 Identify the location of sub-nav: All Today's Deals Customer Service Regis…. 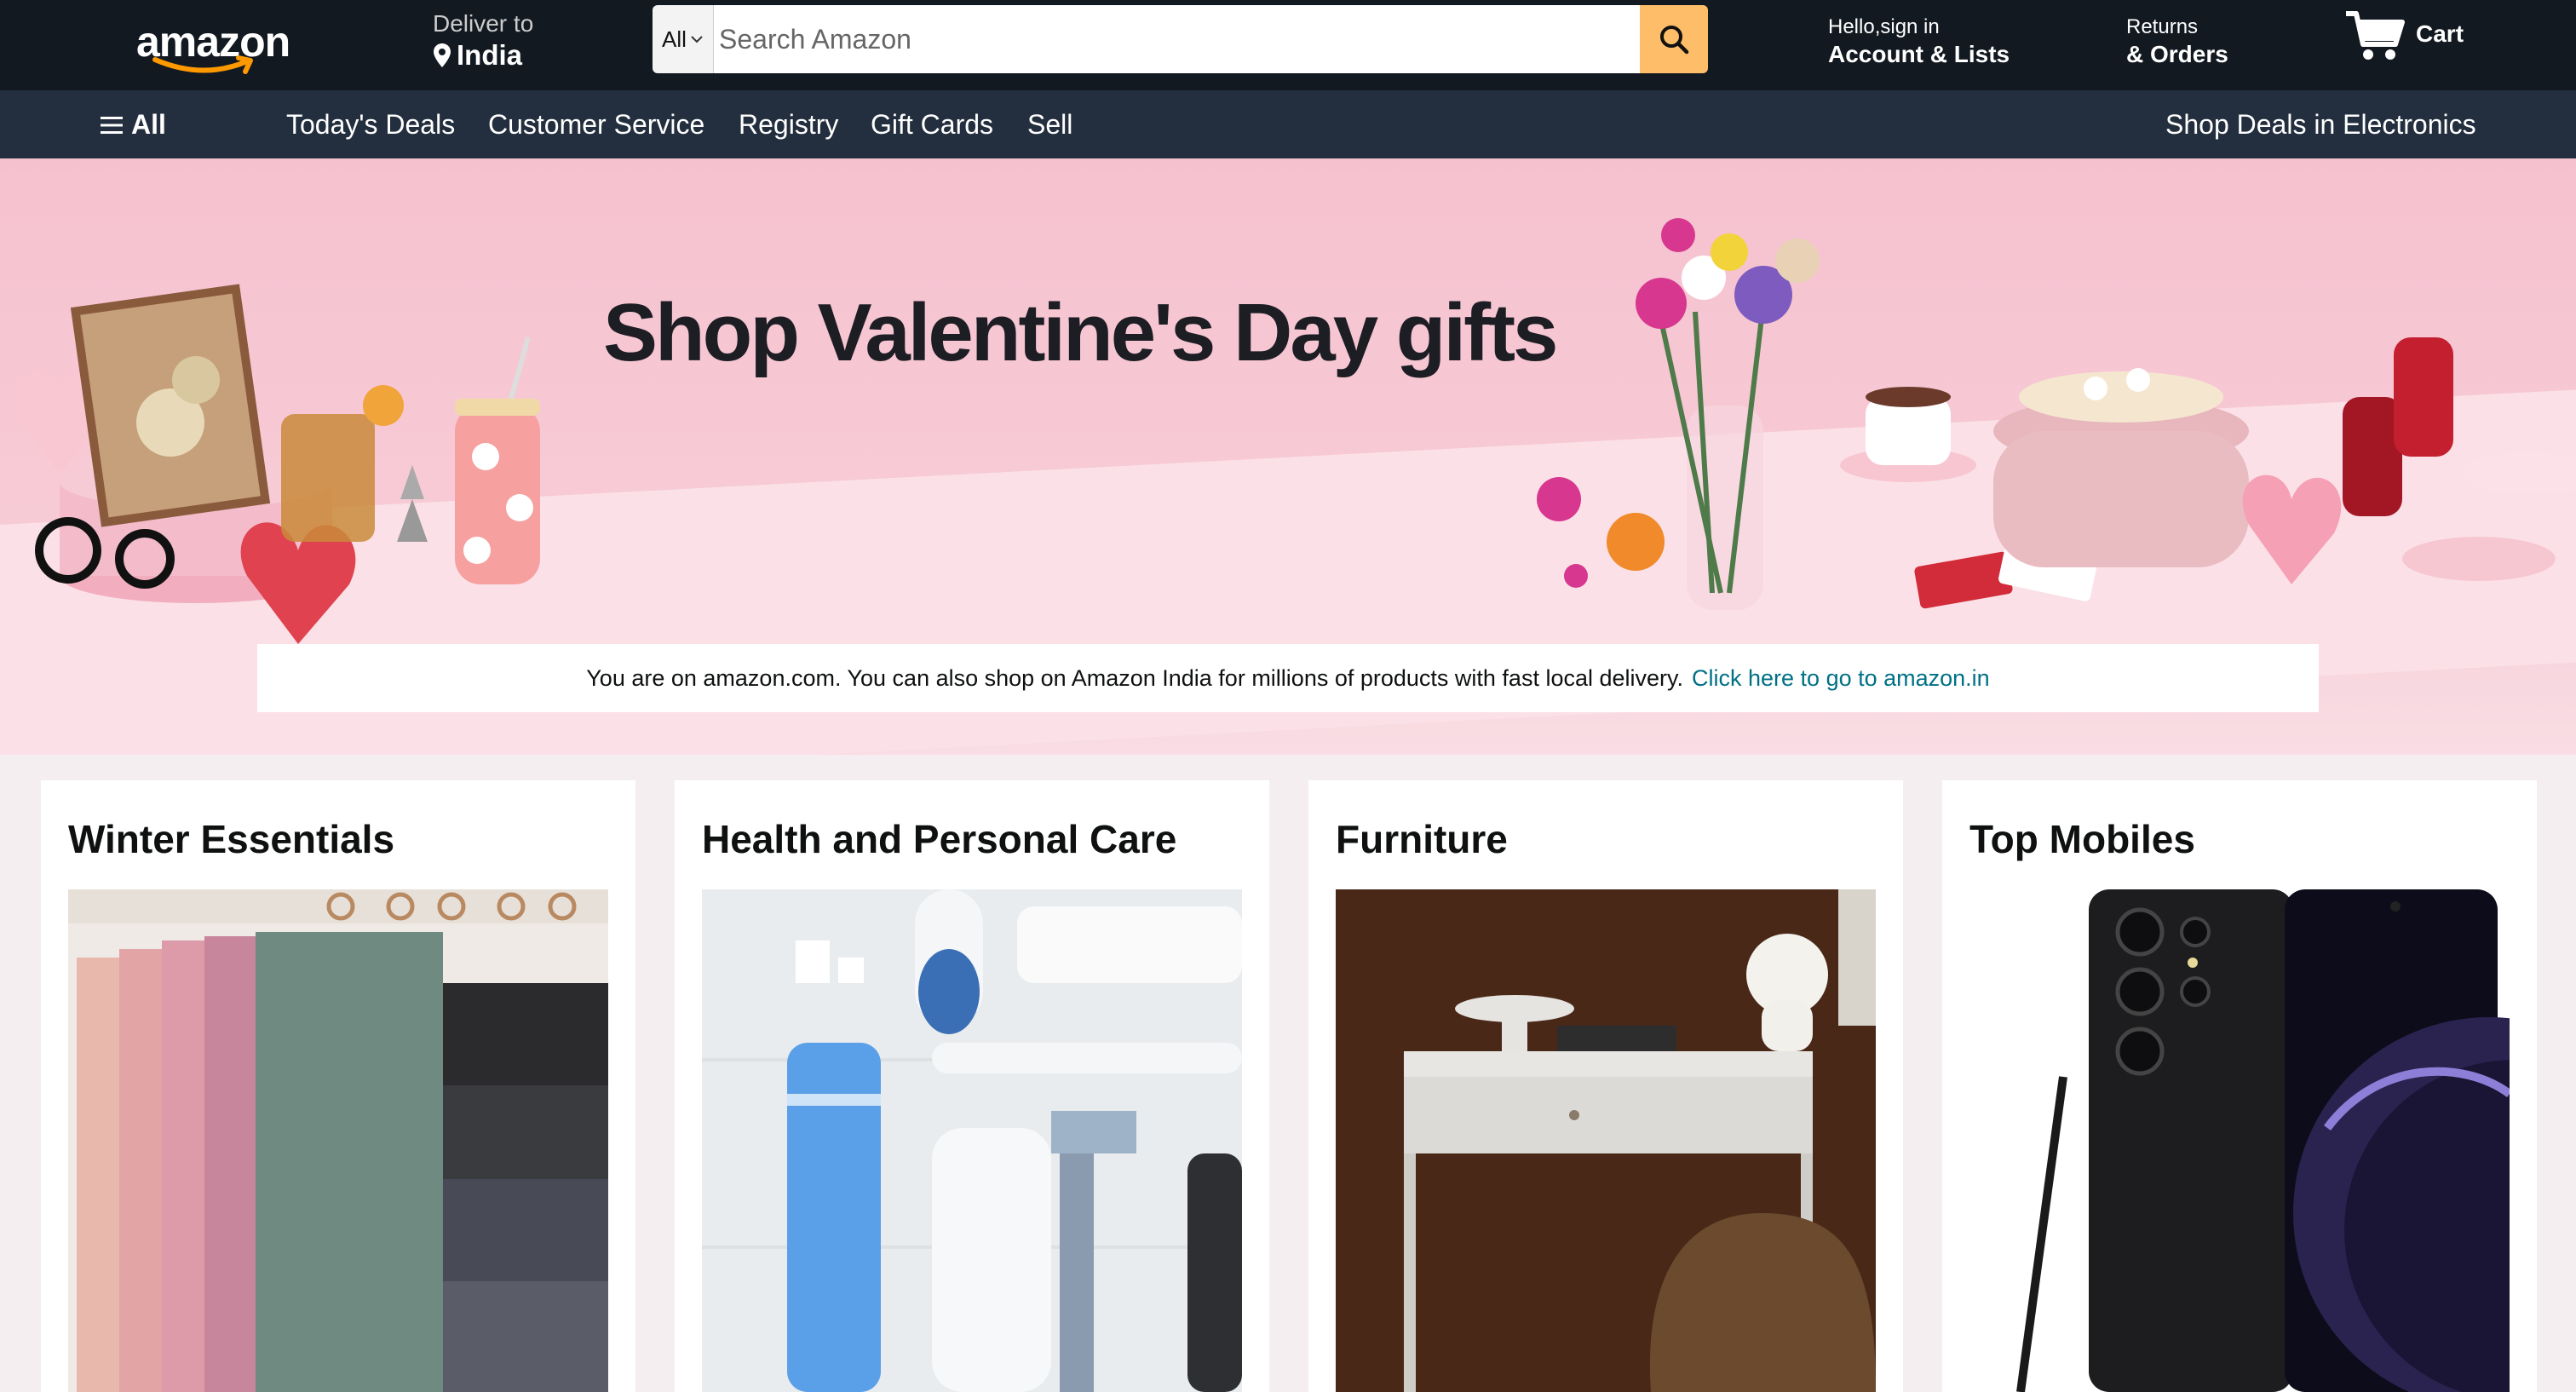
(1288, 124).